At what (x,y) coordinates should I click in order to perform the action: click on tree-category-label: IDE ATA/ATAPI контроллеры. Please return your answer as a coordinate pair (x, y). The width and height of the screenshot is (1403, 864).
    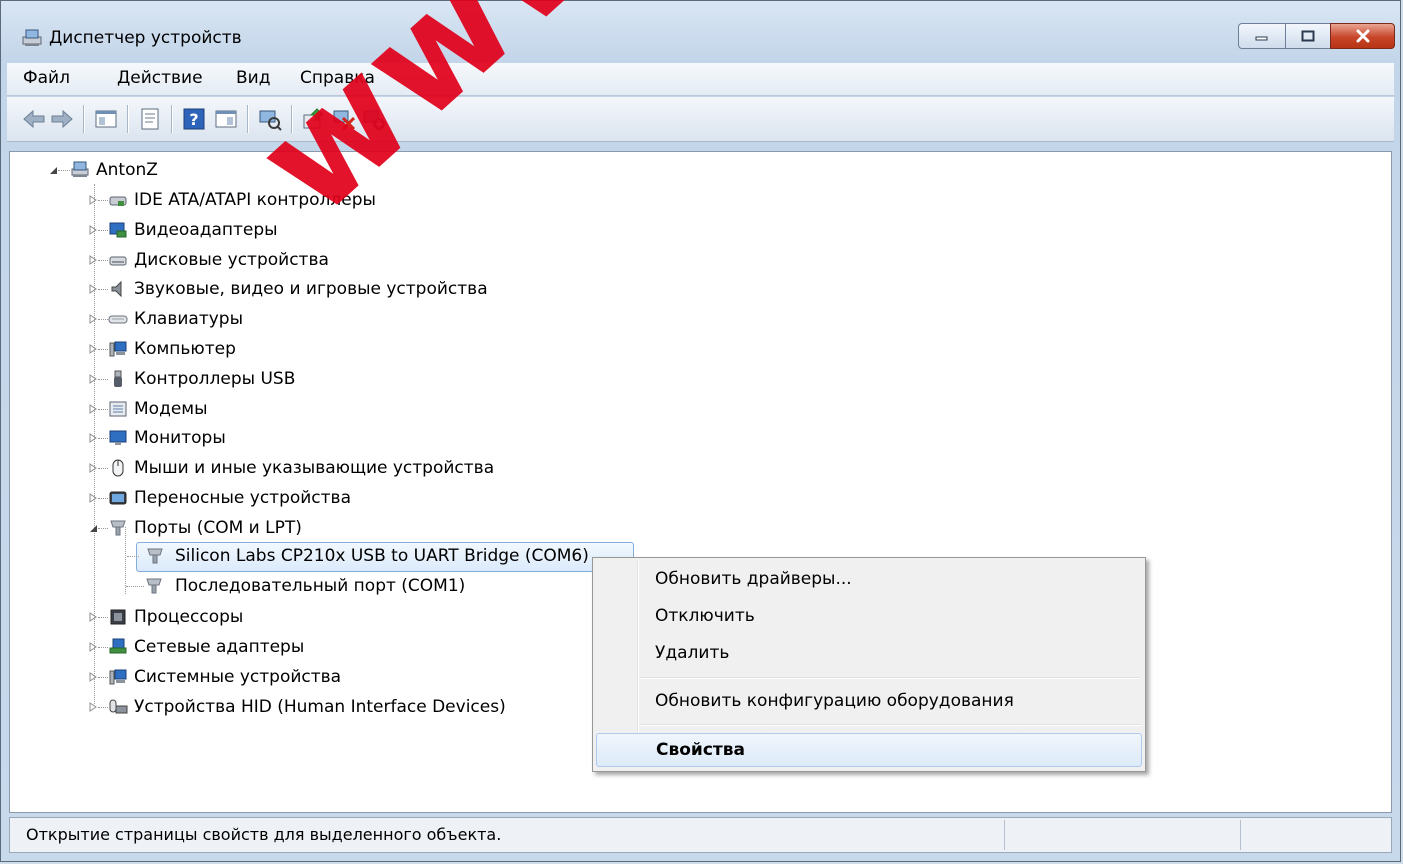
    Looking at the image, I should click on (255, 200).